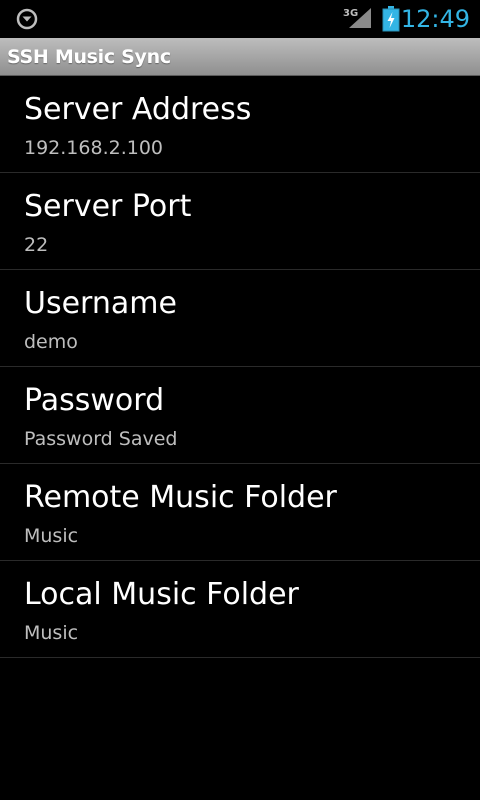 The width and height of the screenshot is (480, 800). I want to click on pref-title: Password, so click(94, 400).